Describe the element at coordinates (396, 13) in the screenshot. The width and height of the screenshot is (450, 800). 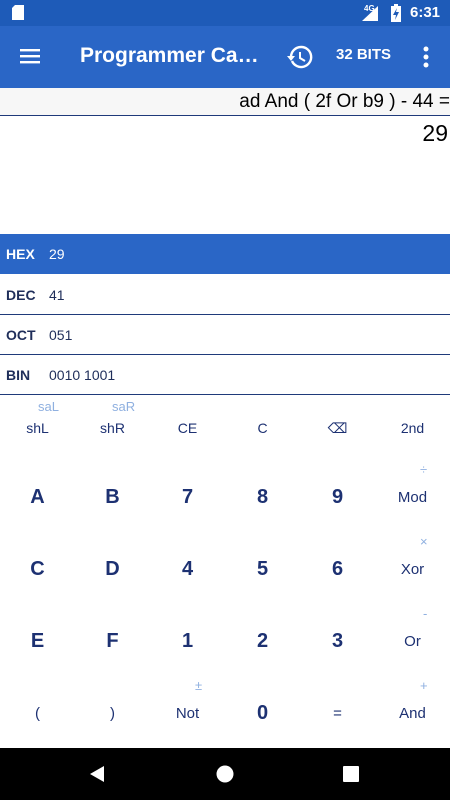
I see `battery-charging-icon` at that location.